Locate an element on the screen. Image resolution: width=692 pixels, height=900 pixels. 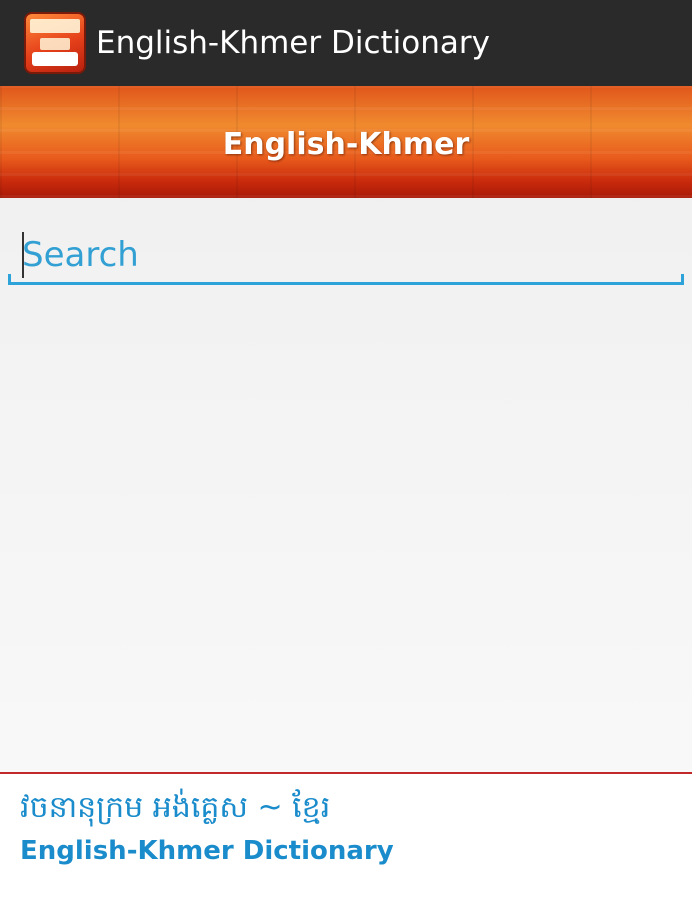
footer-english-title: English-Khmer Dictionary is located at coordinates (207, 851).